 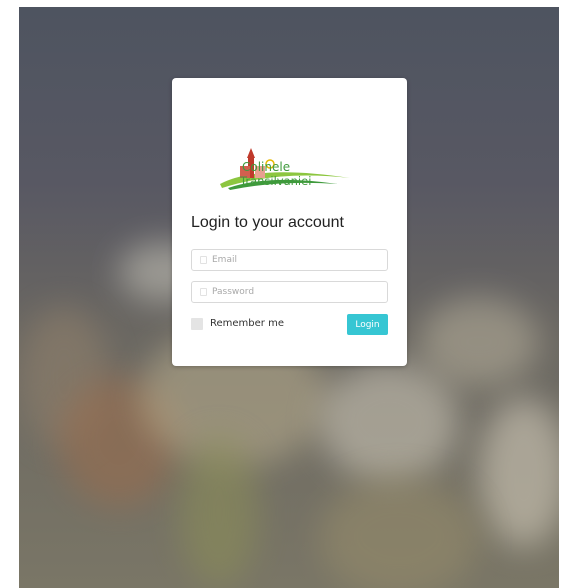 What do you see at coordinates (197, 324) in the screenshot?
I see `remember-me-checkbox` at bounding box center [197, 324].